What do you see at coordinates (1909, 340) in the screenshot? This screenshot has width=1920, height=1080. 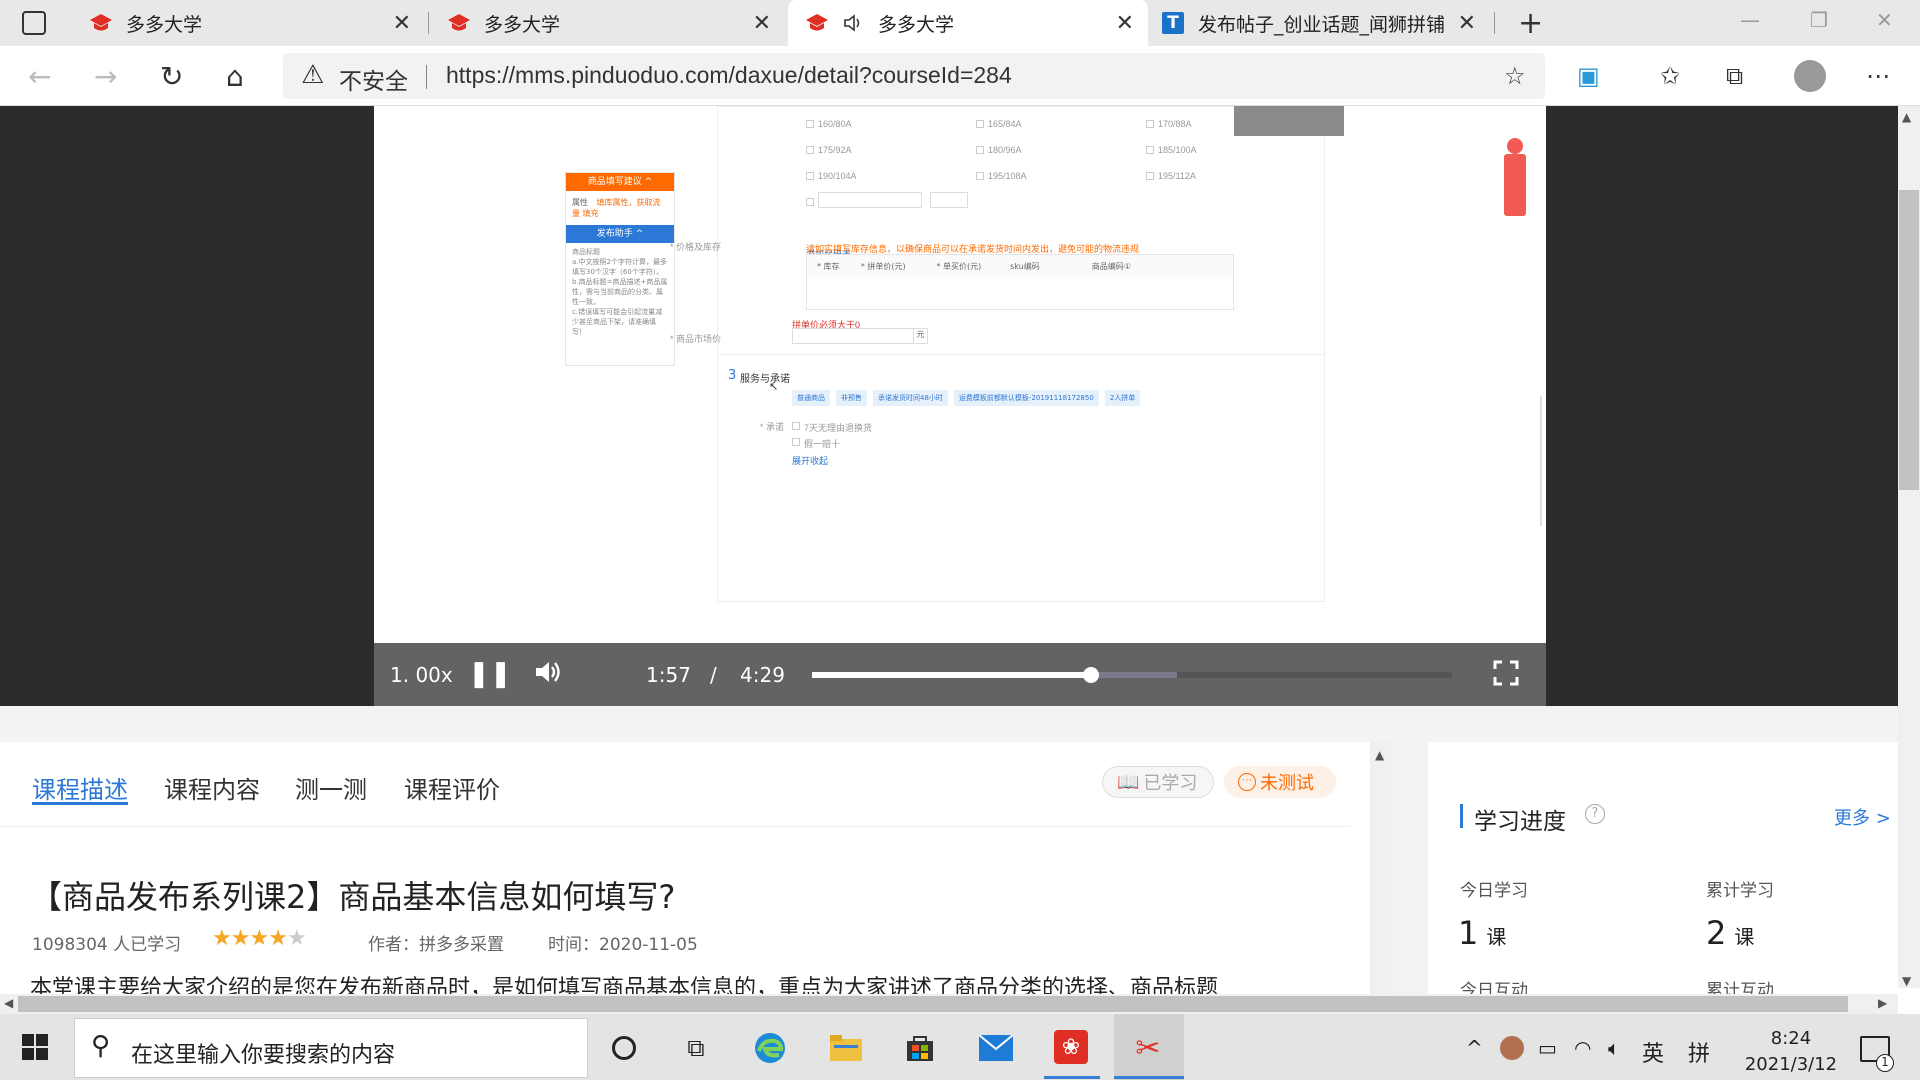 I see `vertical-scroll-thumb` at bounding box center [1909, 340].